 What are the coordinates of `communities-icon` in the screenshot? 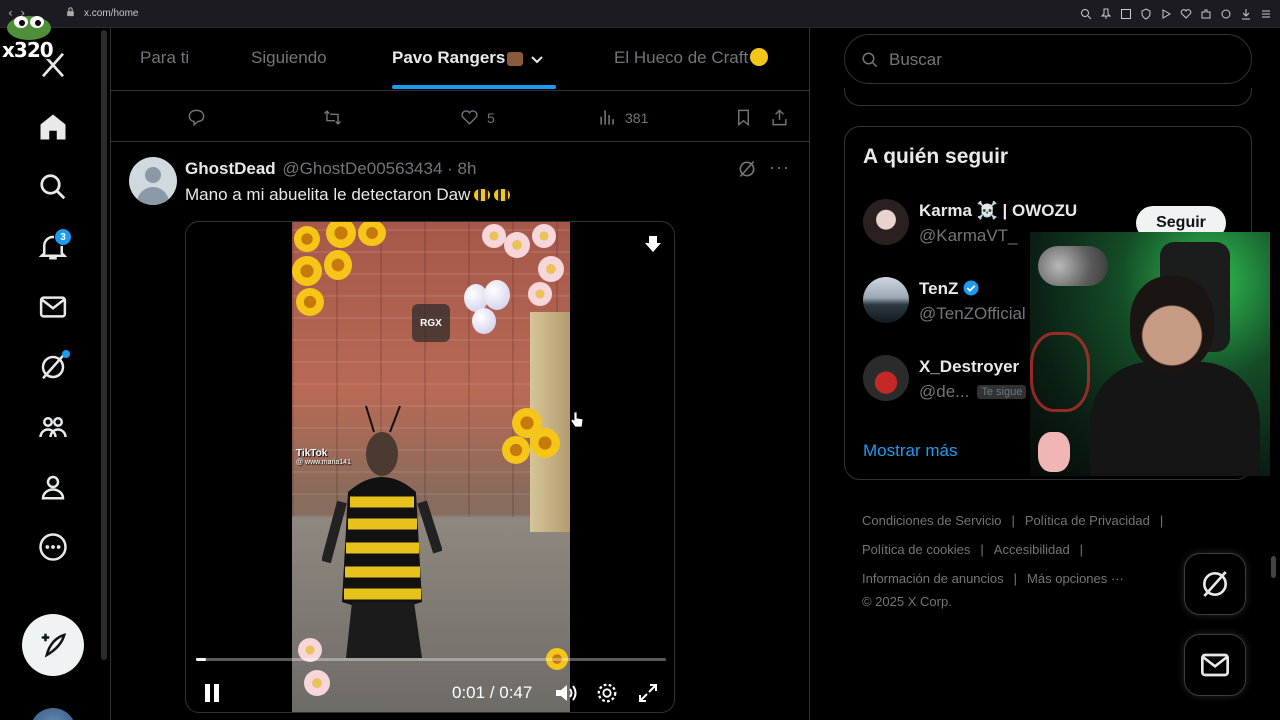 It's located at (53, 427).